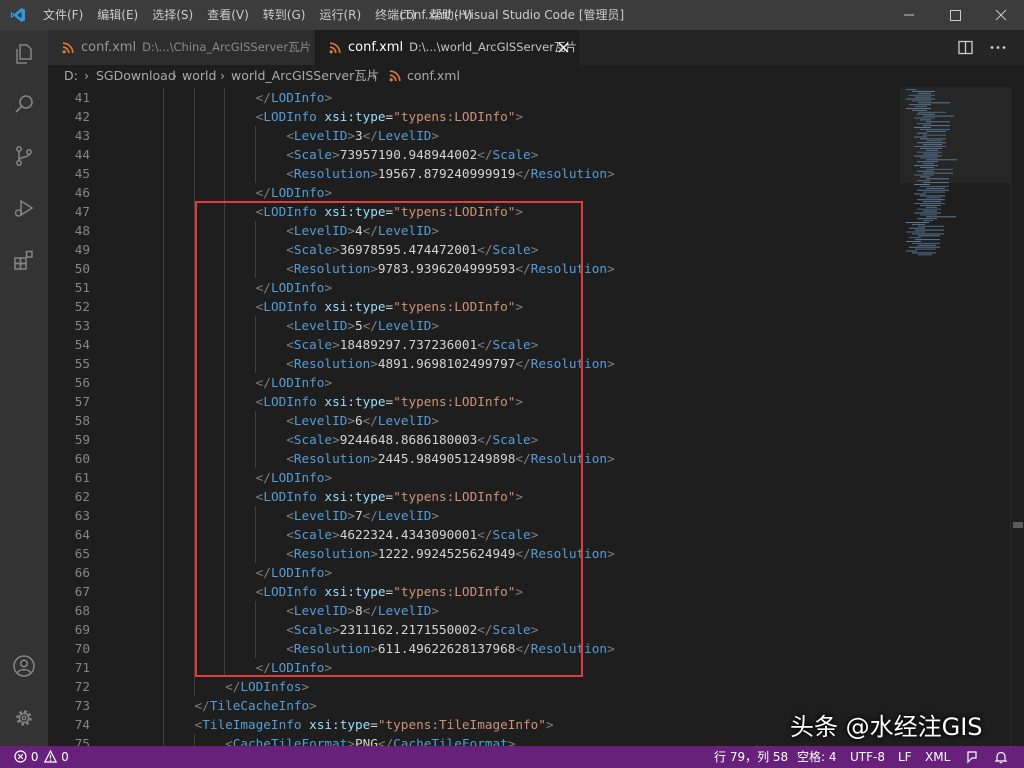 This screenshot has height=768, width=1024. What do you see at coordinates (955, 15) in the screenshot?
I see `maximize-button` at bounding box center [955, 15].